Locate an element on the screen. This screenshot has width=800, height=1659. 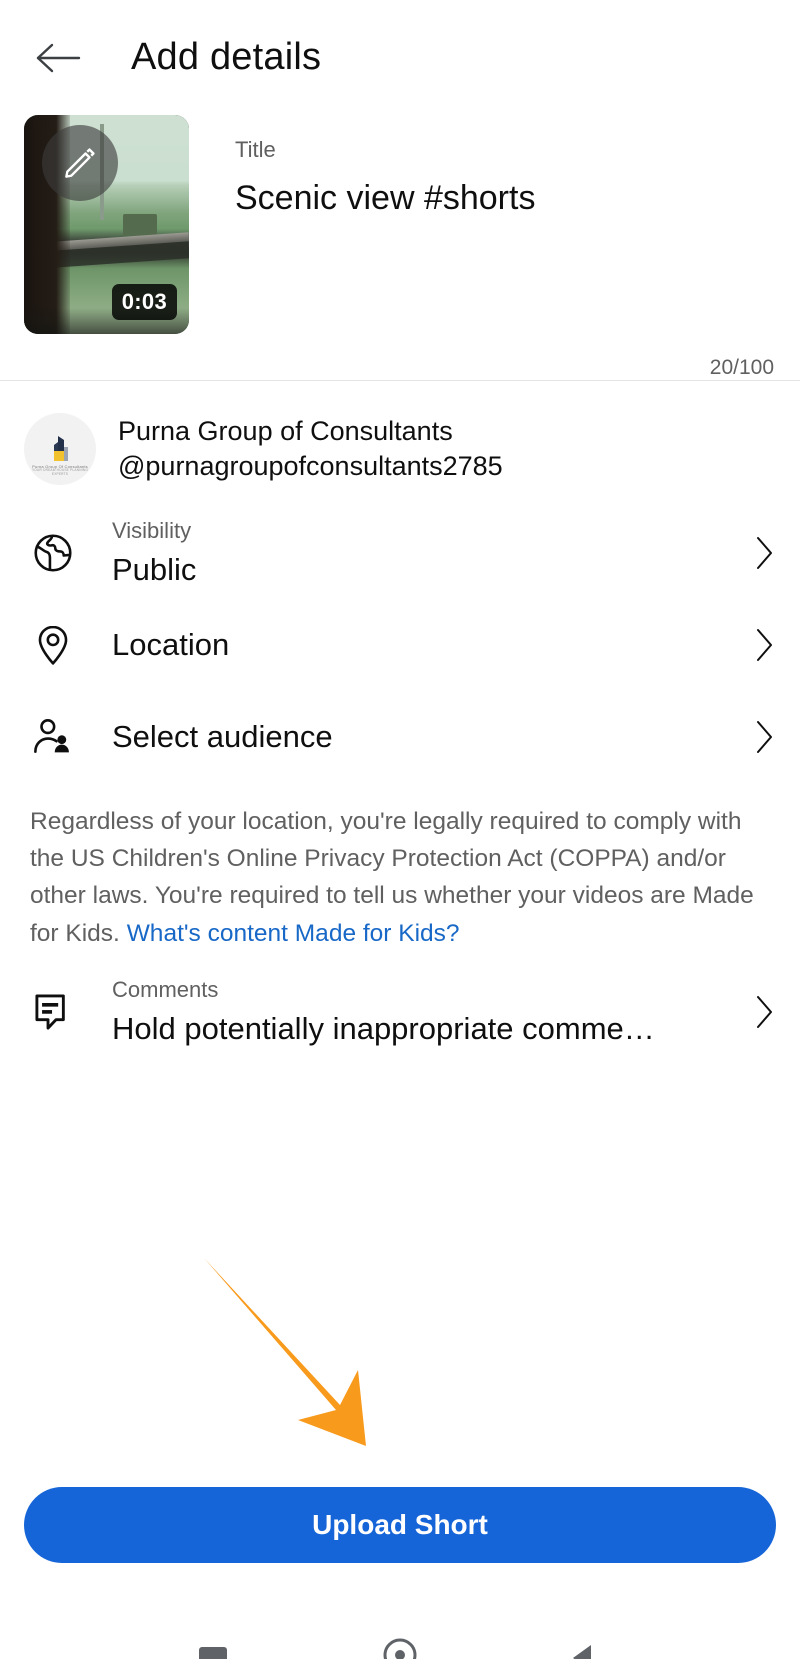
upload-button-wrap: Upload Short is located at coordinates (400, 1525).